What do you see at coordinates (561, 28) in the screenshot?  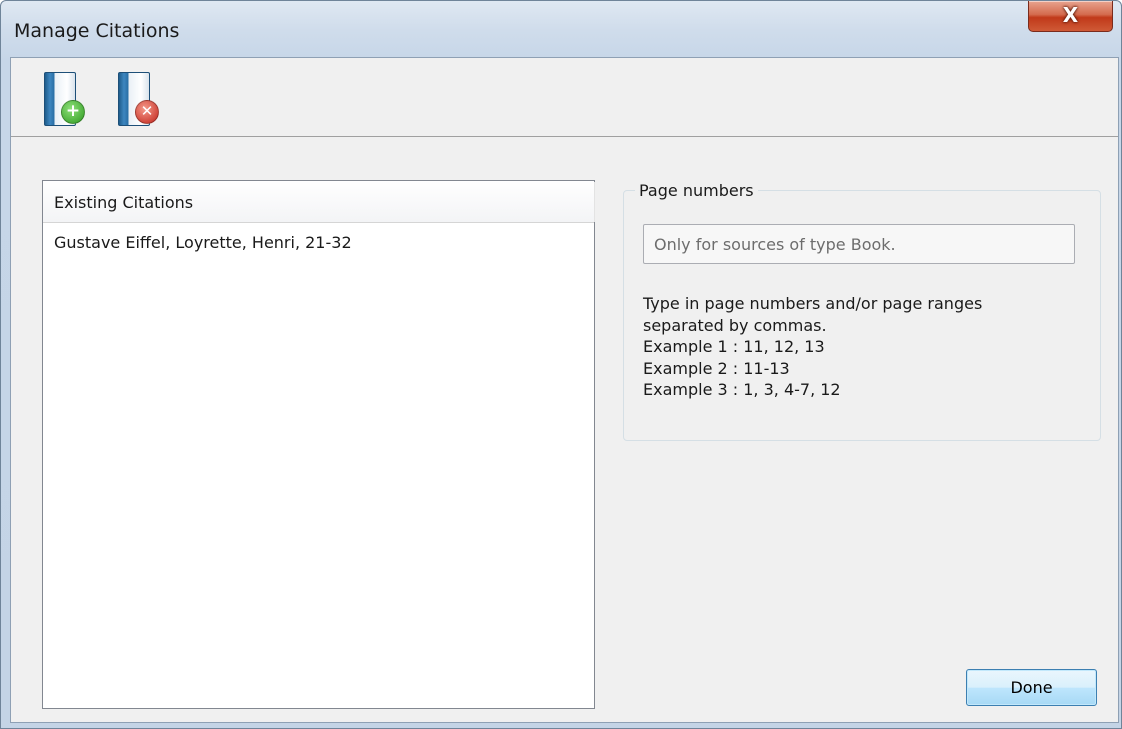 I see `title-bar: Manage Citations X` at bounding box center [561, 28].